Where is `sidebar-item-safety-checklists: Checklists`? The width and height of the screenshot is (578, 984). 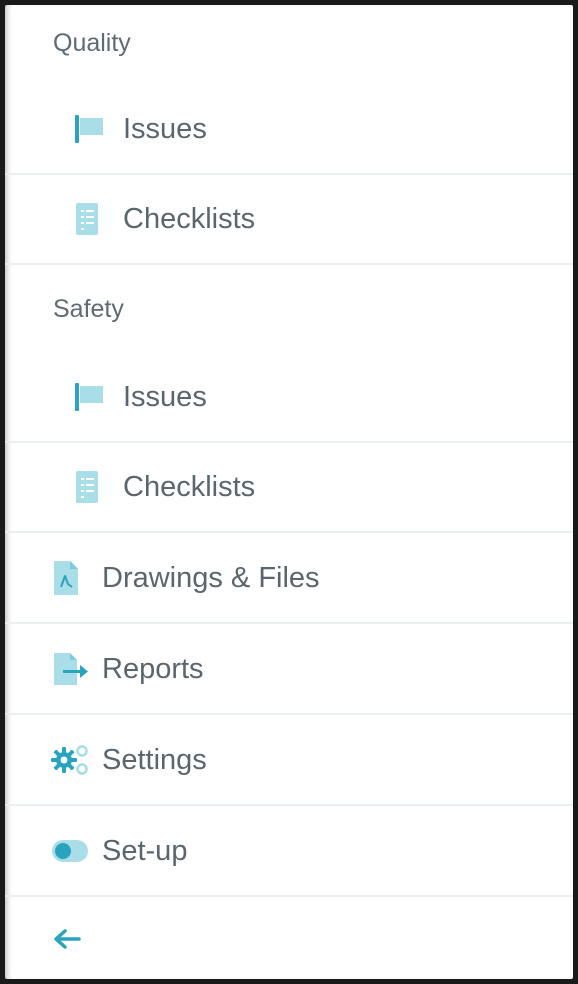
sidebar-item-safety-checklists: Checklists is located at coordinates (289, 488).